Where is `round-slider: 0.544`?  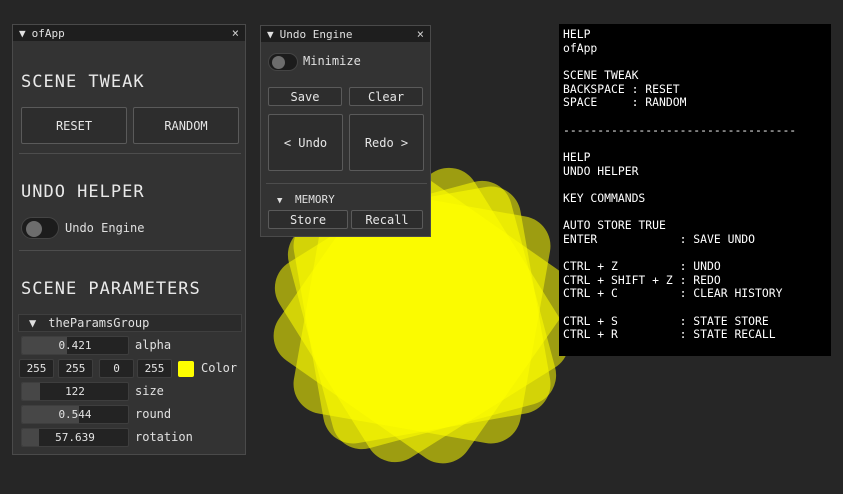
round-slider: 0.544 is located at coordinates (75, 414).